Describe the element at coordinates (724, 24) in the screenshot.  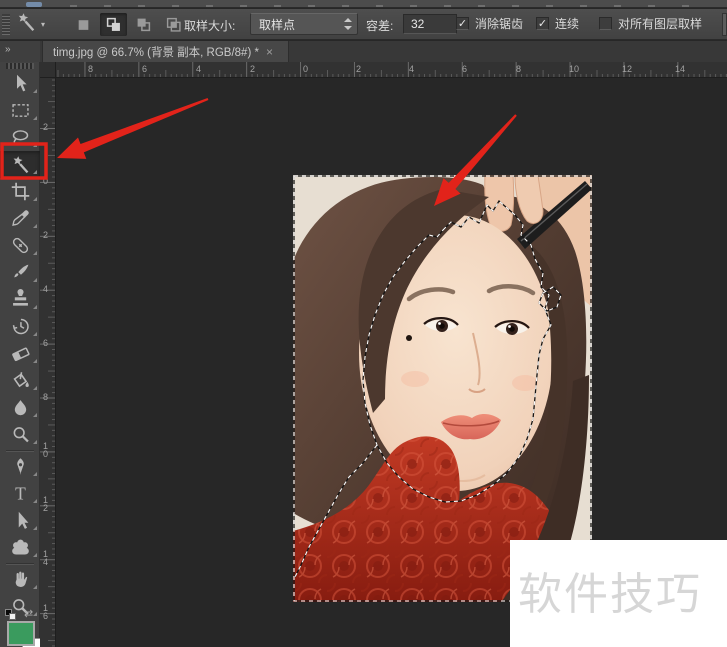
I see `options-bar-overflow` at that location.